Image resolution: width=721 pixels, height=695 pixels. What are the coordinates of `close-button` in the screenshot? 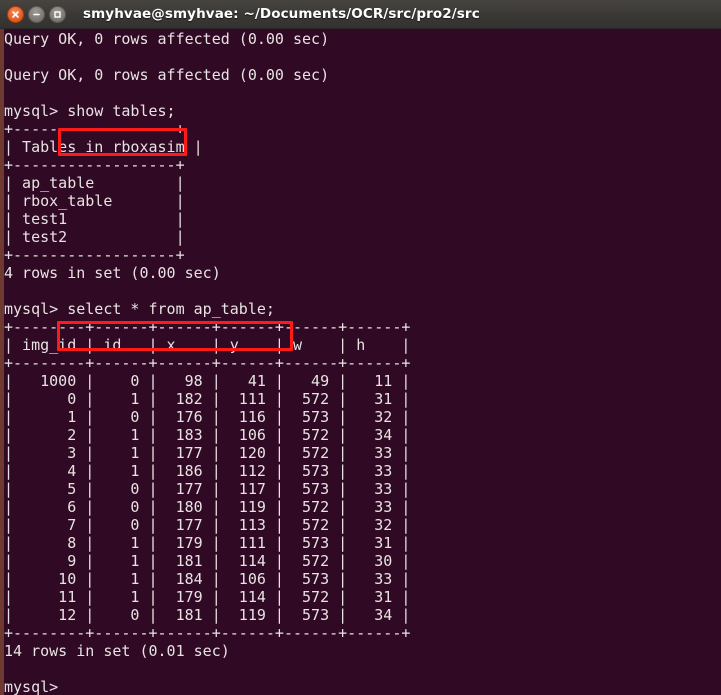 It's located at (15, 14).